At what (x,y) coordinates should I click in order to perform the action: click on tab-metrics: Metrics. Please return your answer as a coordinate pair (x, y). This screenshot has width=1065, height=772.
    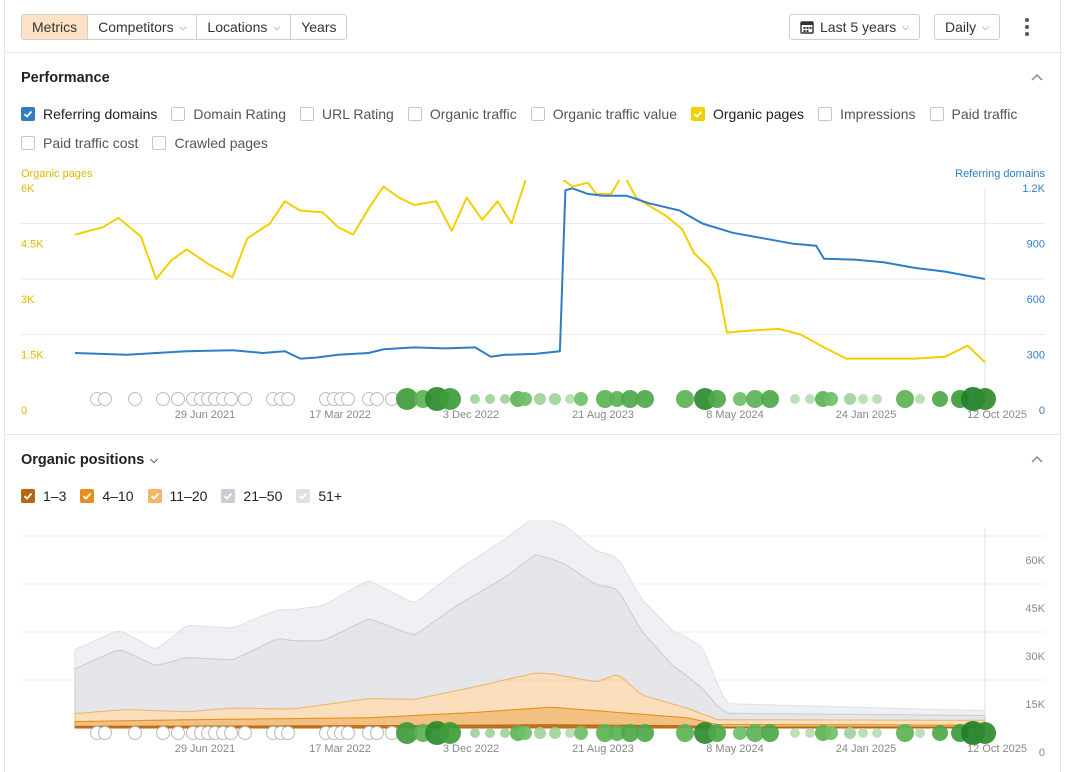
    Looking at the image, I should click on (55, 27).